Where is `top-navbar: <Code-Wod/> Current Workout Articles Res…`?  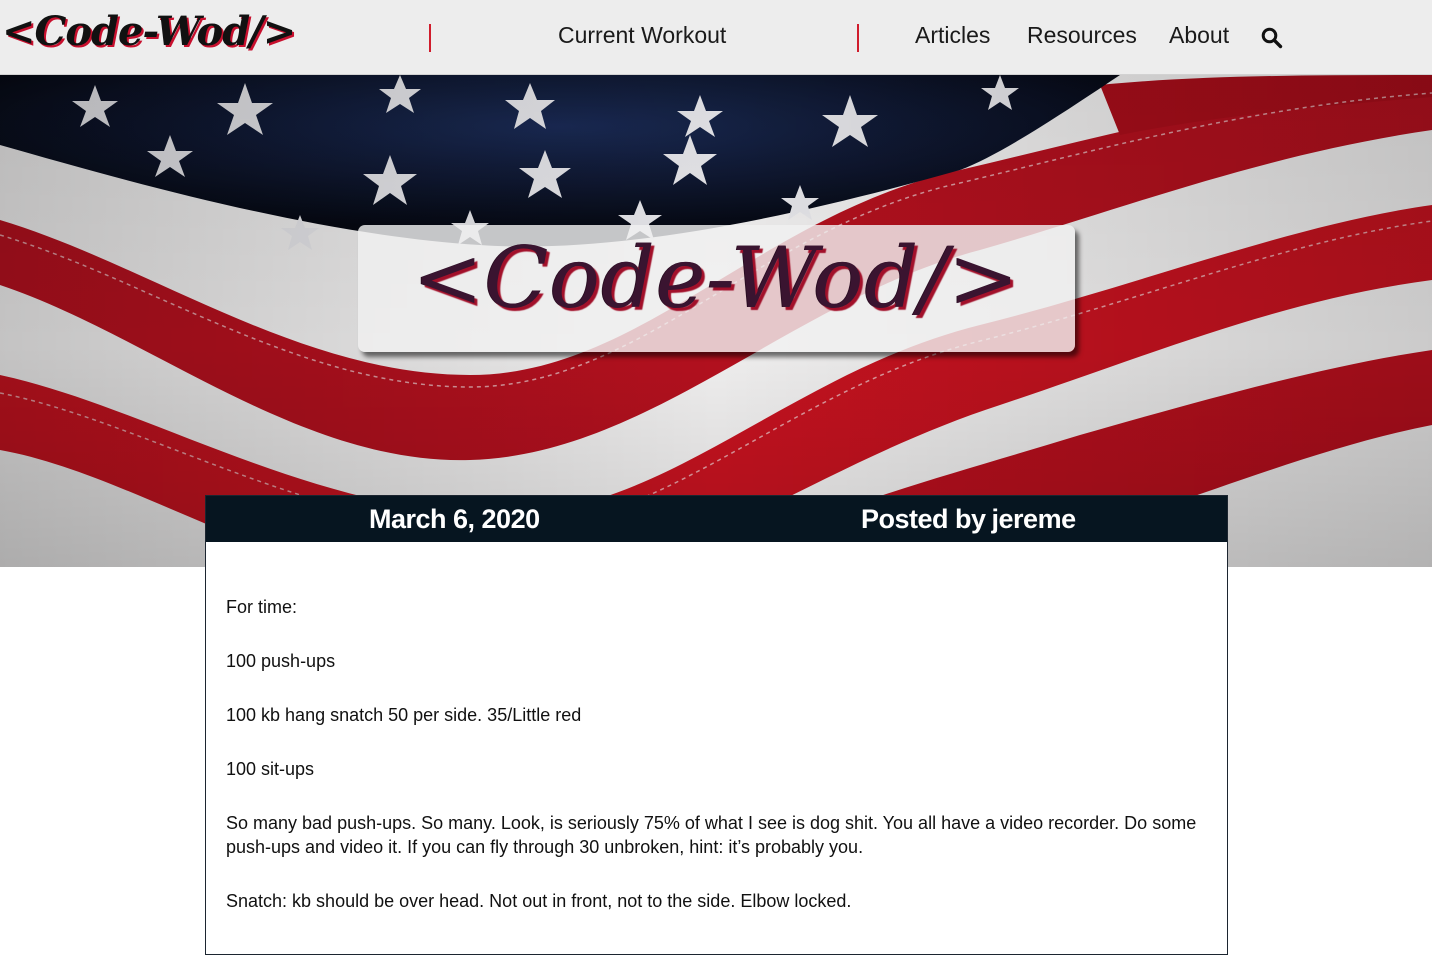 top-navbar: <Code-Wod/> Current Workout Articles Res… is located at coordinates (716, 37).